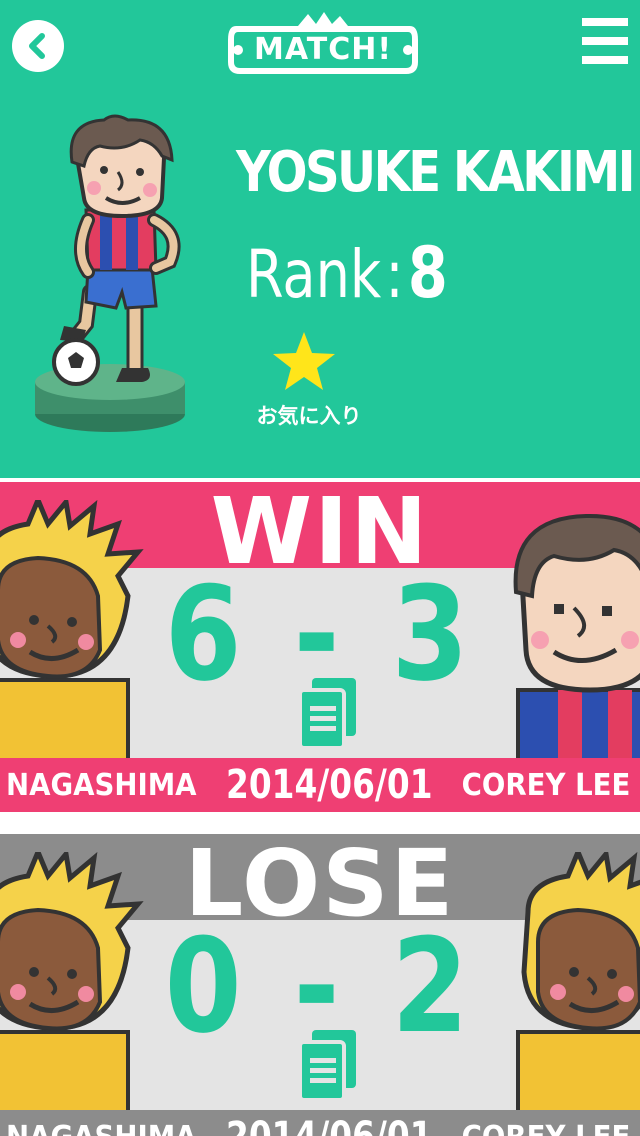 The image size is (640, 1136). What do you see at coordinates (309, 416) in the screenshot?
I see `favorite-label: お気に入り` at bounding box center [309, 416].